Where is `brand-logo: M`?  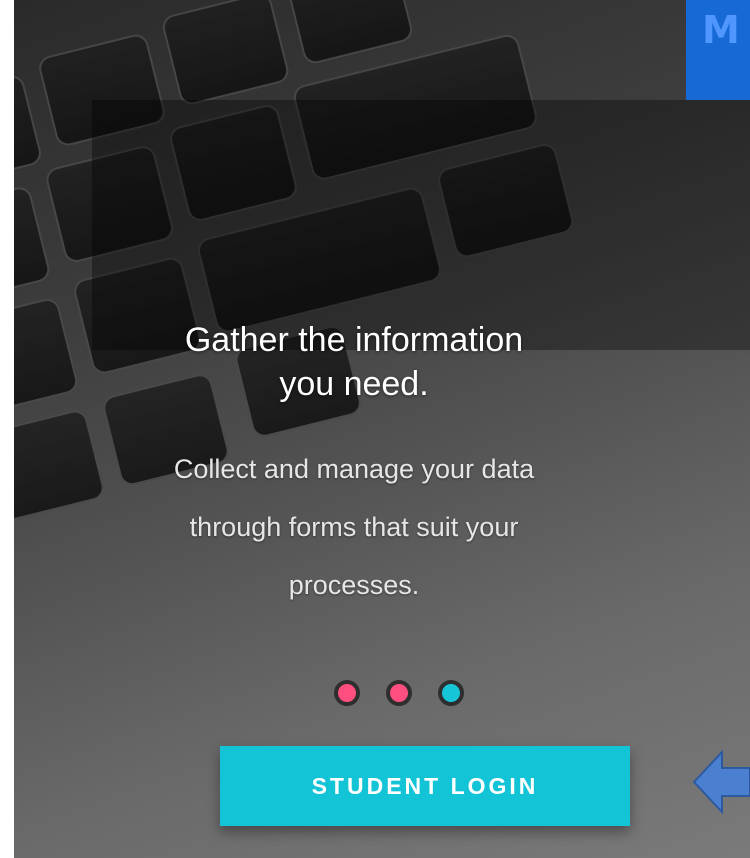 brand-logo: M is located at coordinates (718, 50).